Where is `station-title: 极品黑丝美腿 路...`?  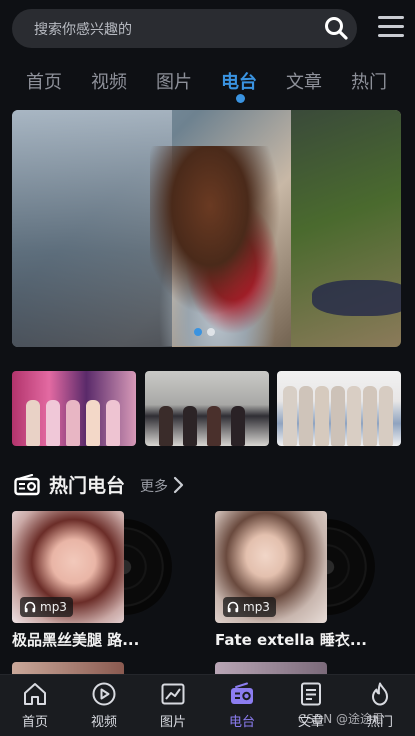 station-title: 极品黑丝美腿 路... is located at coordinates (99, 639).